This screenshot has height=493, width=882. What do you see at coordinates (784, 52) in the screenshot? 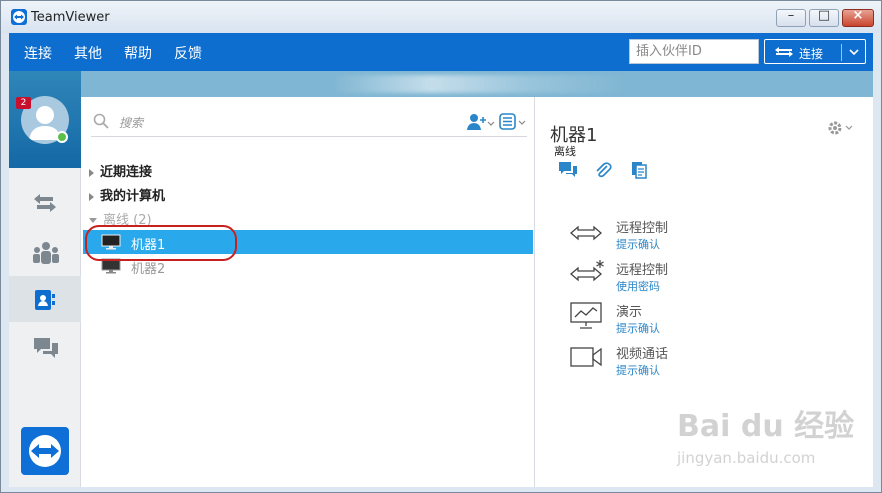
I see `arrows-icon` at bounding box center [784, 52].